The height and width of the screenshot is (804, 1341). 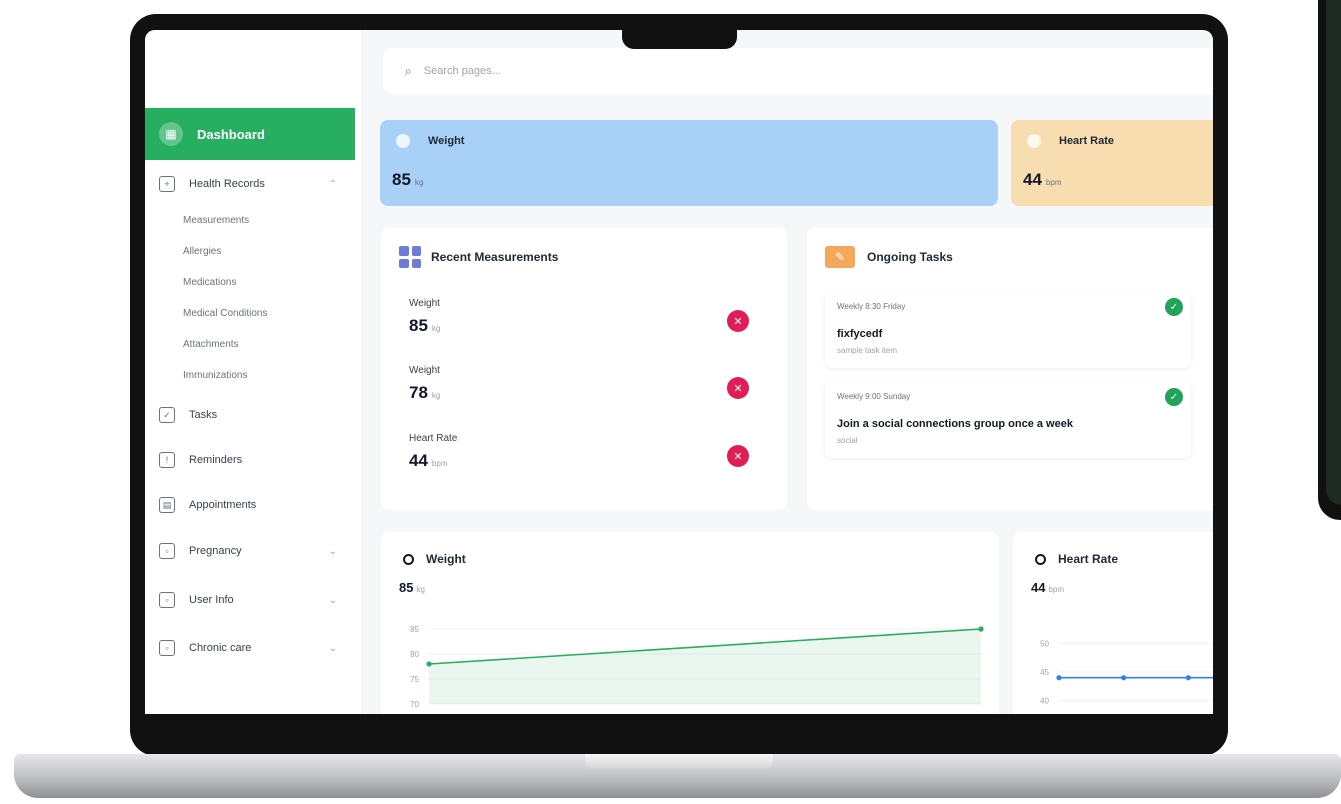 What do you see at coordinates (254, 648) in the screenshot?
I see `sidebar-item-chronic-care: ▫ Chronic care ⌄` at bounding box center [254, 648].